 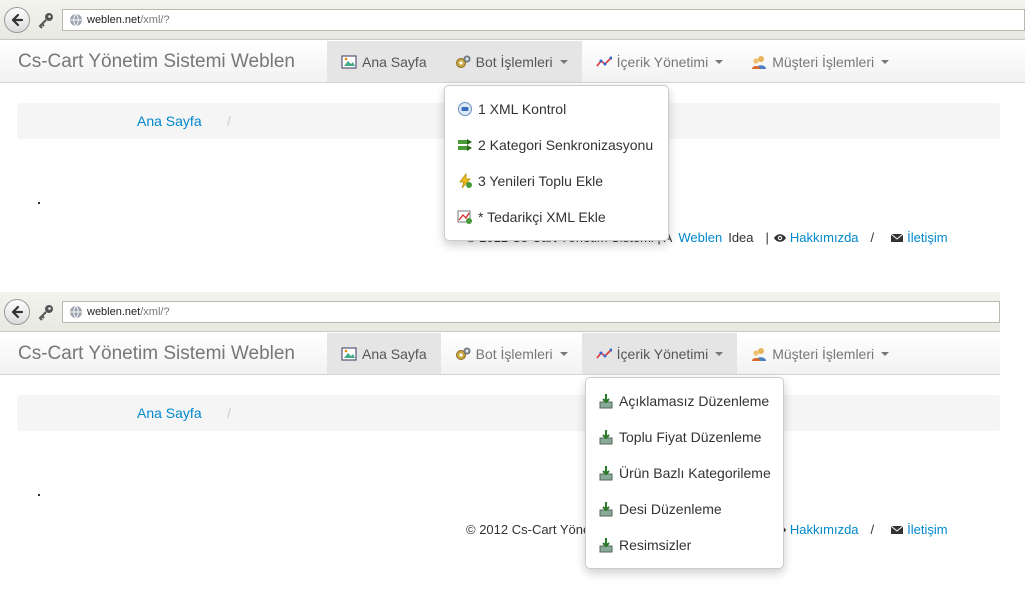 I want to click on dropdown-item-bulk-price-edit: Toplu Fiyat Düzenleme, so click(x=684, y=437).